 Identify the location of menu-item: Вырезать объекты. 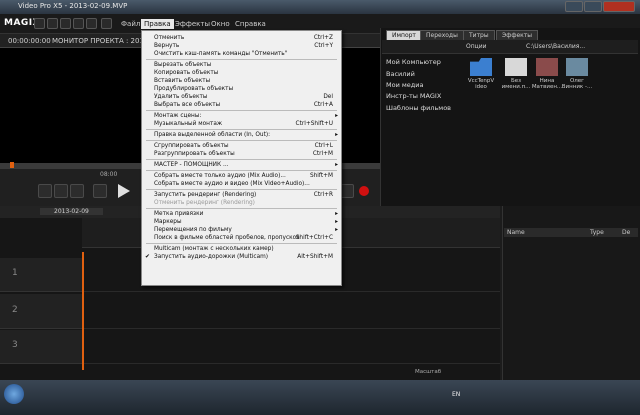
(241, 65).